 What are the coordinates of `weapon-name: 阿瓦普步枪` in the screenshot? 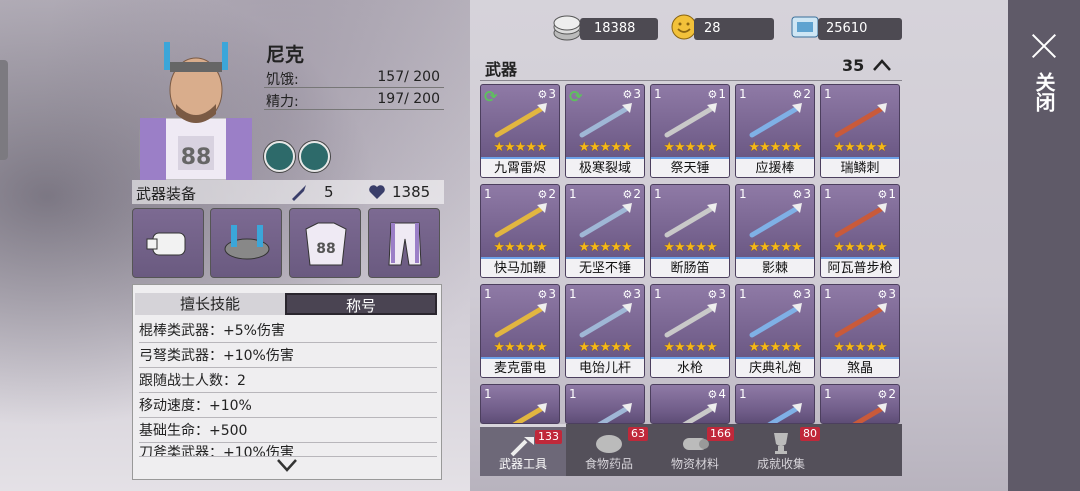 It's located at (860, 267).